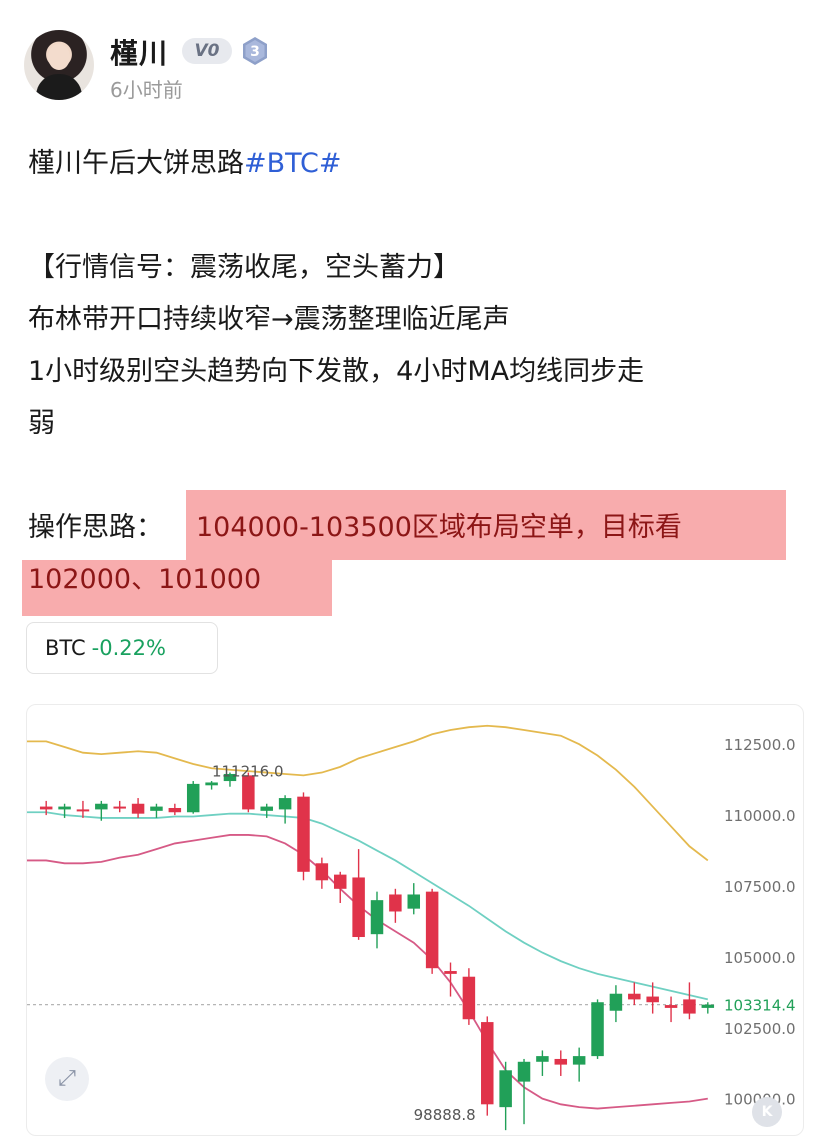 The width and height of the screenshot is (829, 1148). I want to click on hashtag-link: #BTC#, so click(293, 163).